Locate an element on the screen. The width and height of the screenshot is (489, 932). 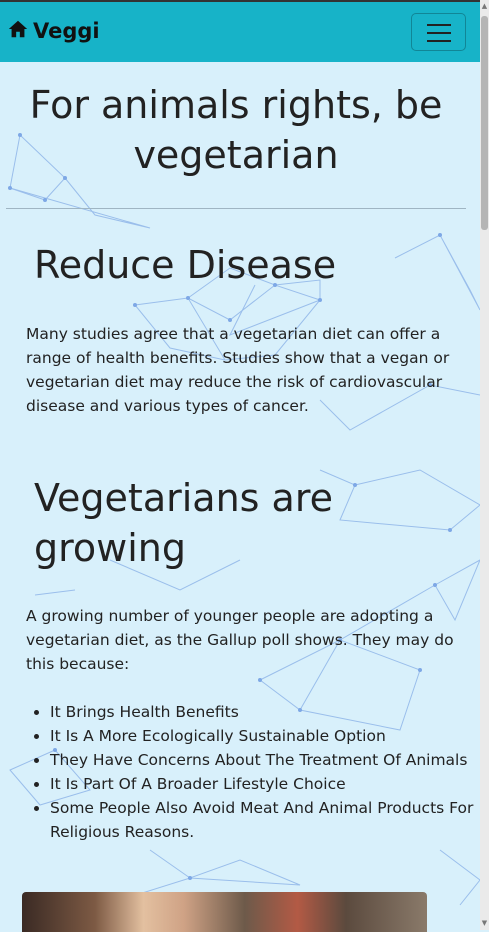
people-photo is located at coordinates (224, 912).